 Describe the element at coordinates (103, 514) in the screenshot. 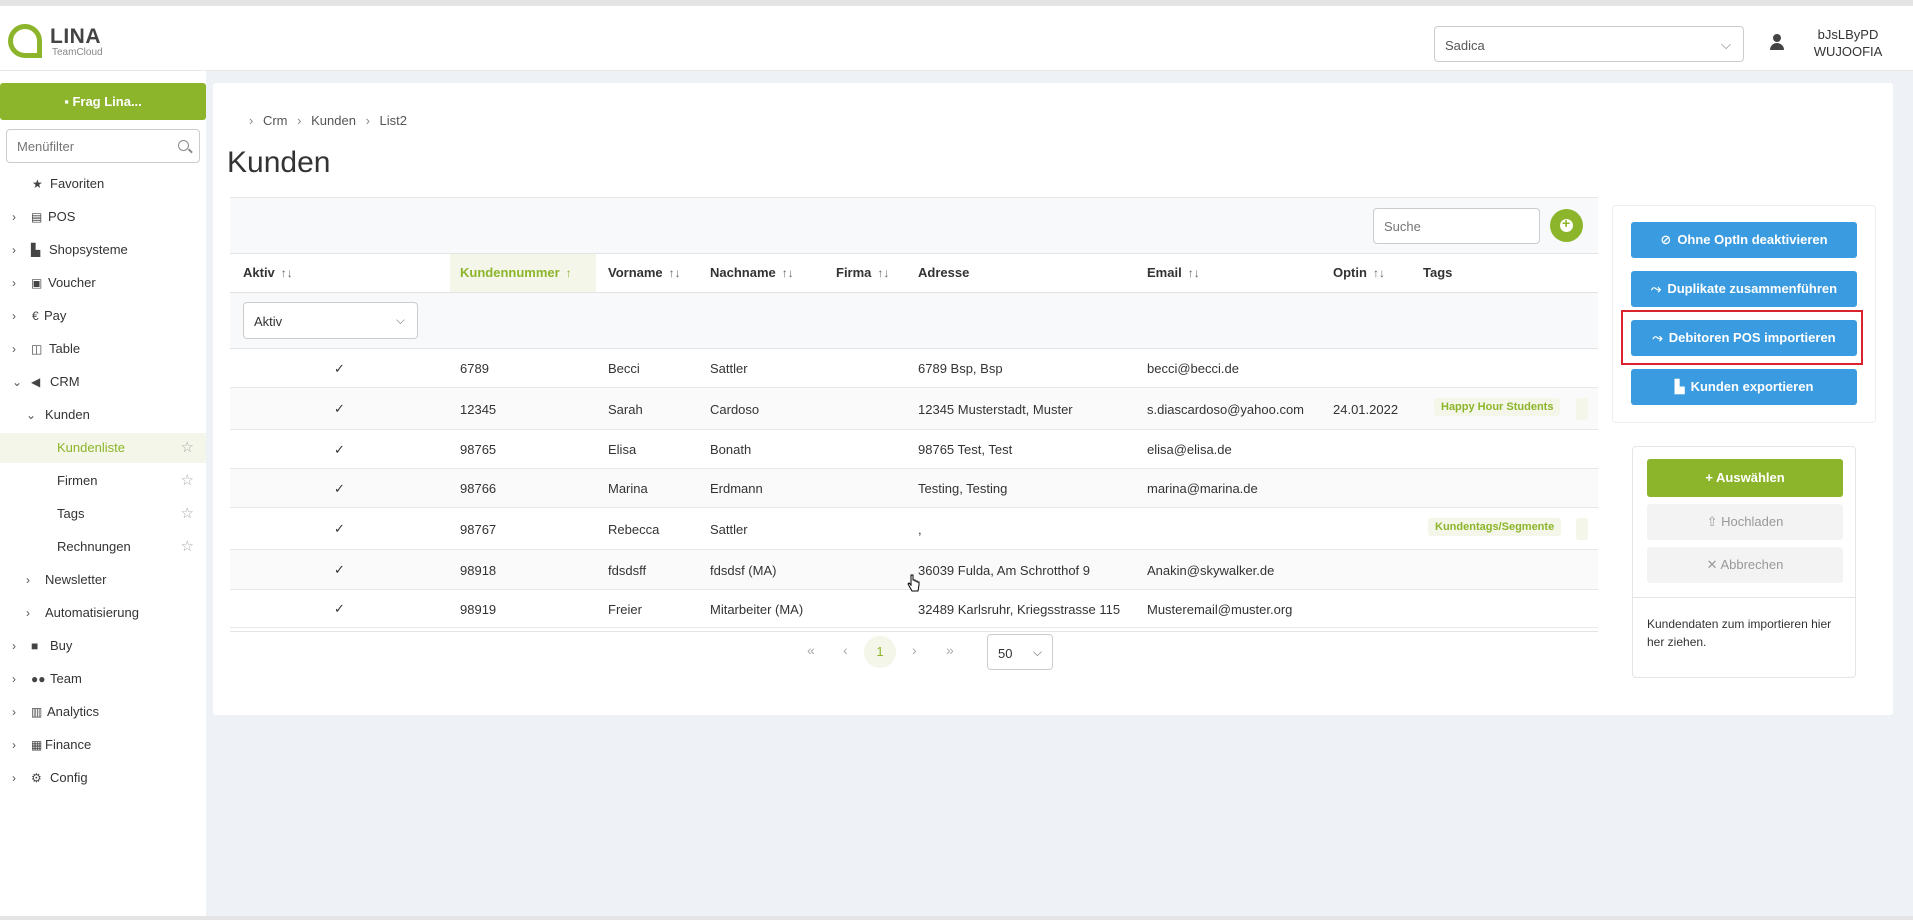

I see `sidebar-item-tags: Tags ☆` at that location.